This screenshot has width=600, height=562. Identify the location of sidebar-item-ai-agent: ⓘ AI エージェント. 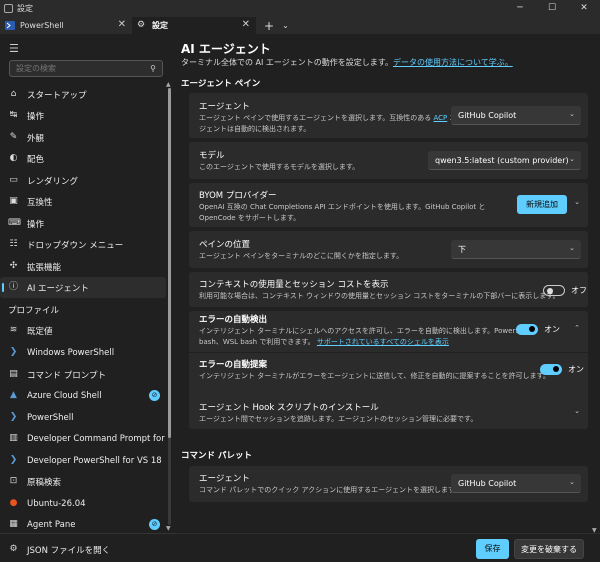
(83, 287).